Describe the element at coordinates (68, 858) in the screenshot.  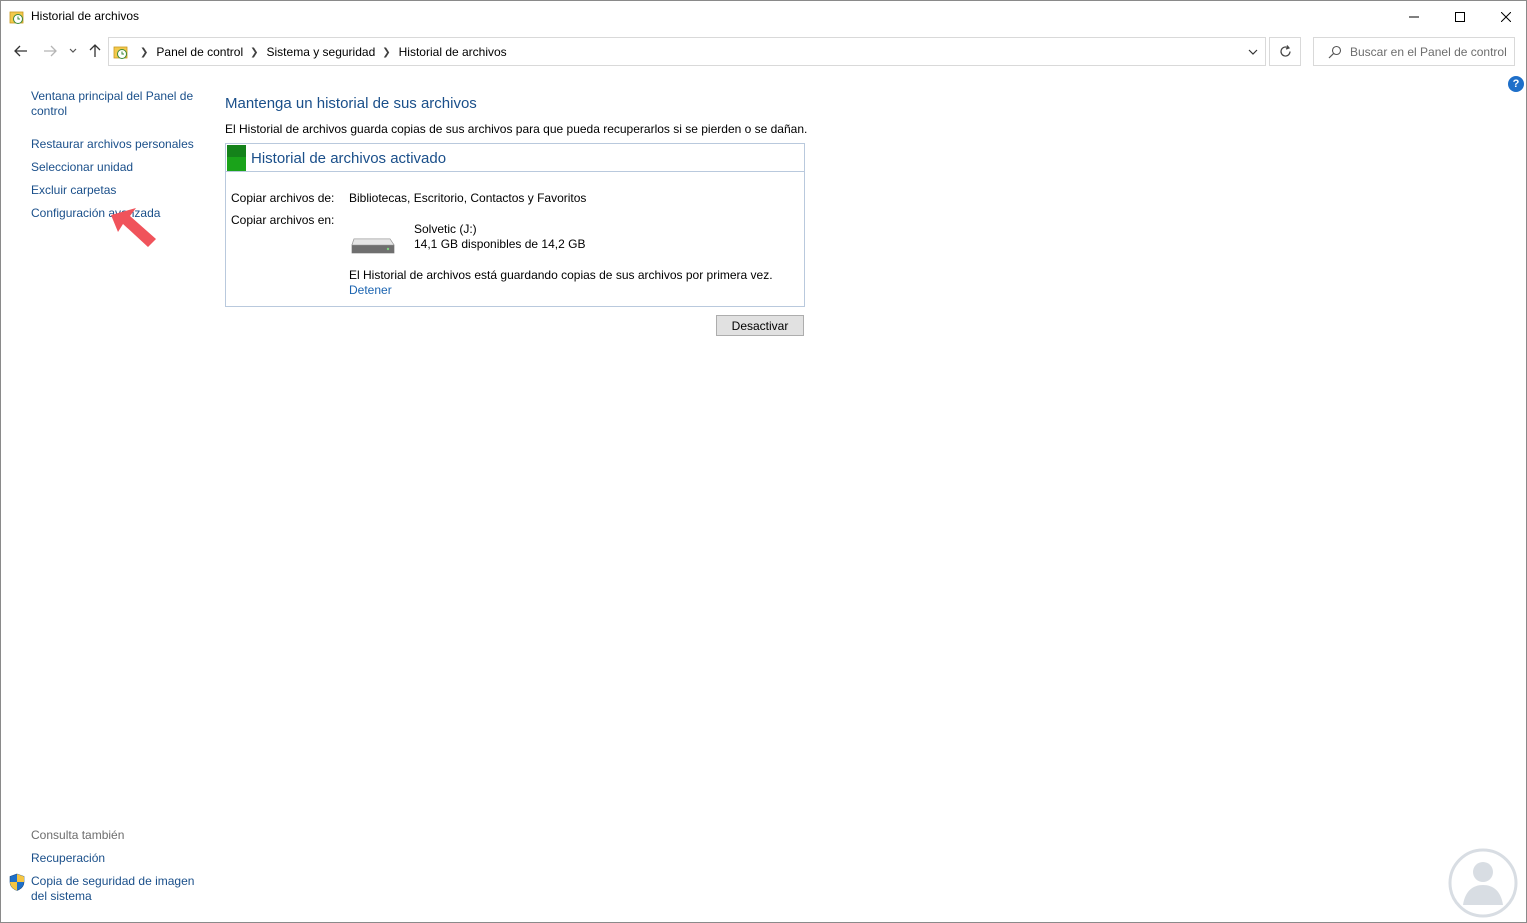
I see `see-also-recovery: Recuperación` at that location.